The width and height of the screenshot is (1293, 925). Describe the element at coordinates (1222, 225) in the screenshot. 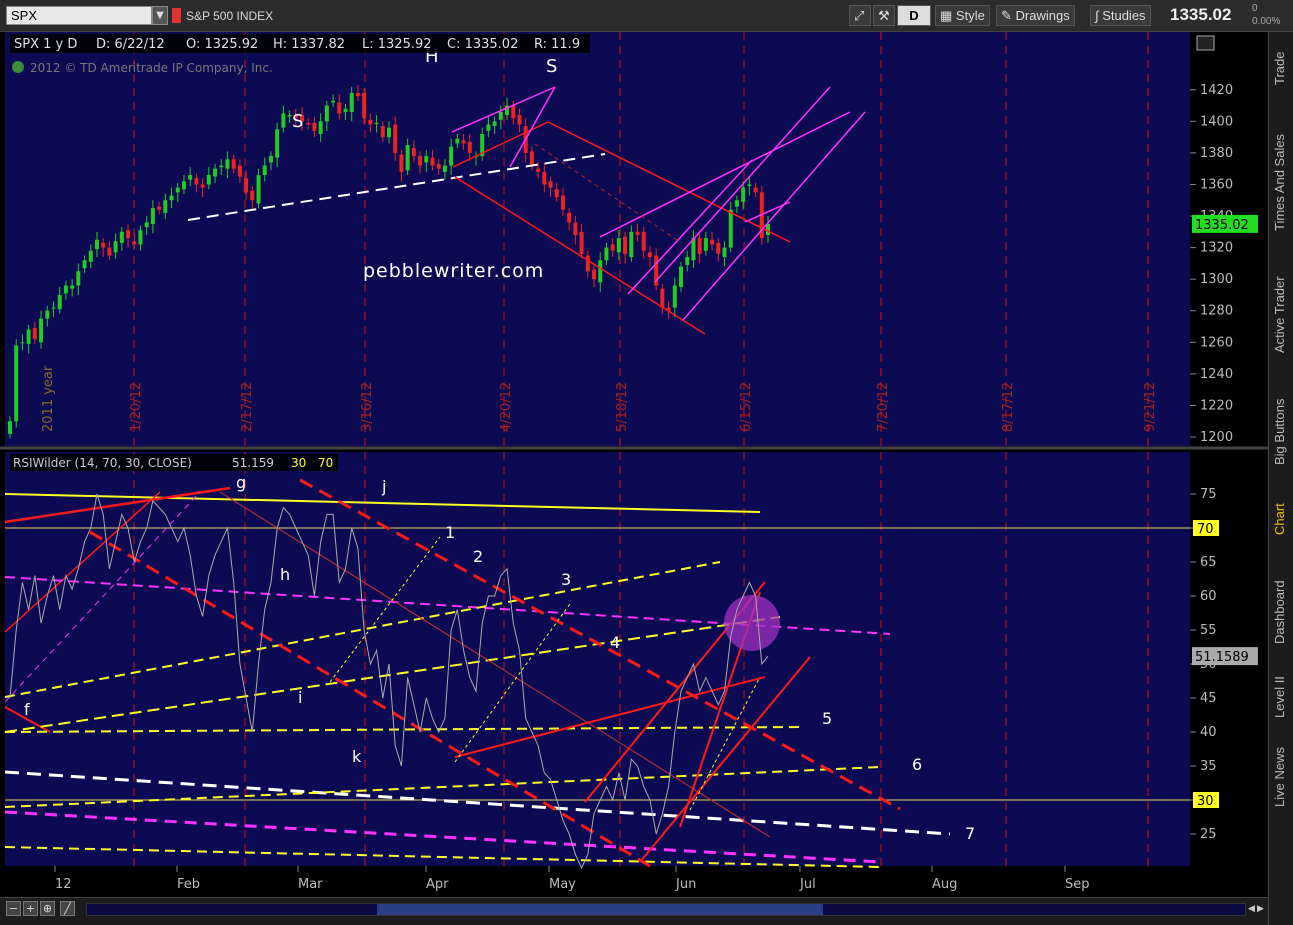

I see `last-price-badge-label: 1335.02` at that location.